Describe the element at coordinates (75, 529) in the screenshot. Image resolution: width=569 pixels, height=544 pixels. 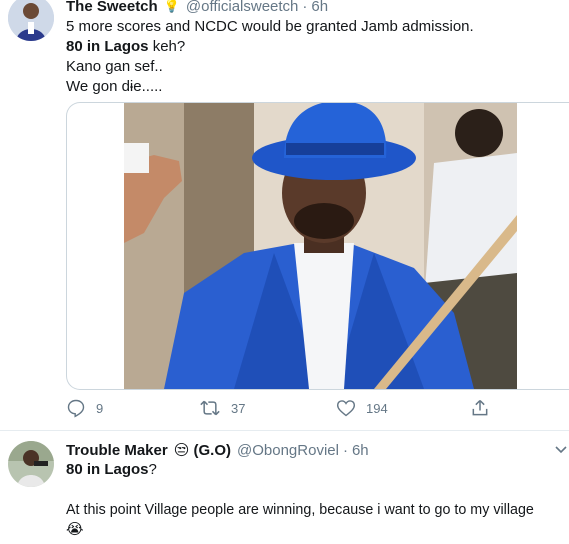
I see `tweet-emoji: 😭` at that location.